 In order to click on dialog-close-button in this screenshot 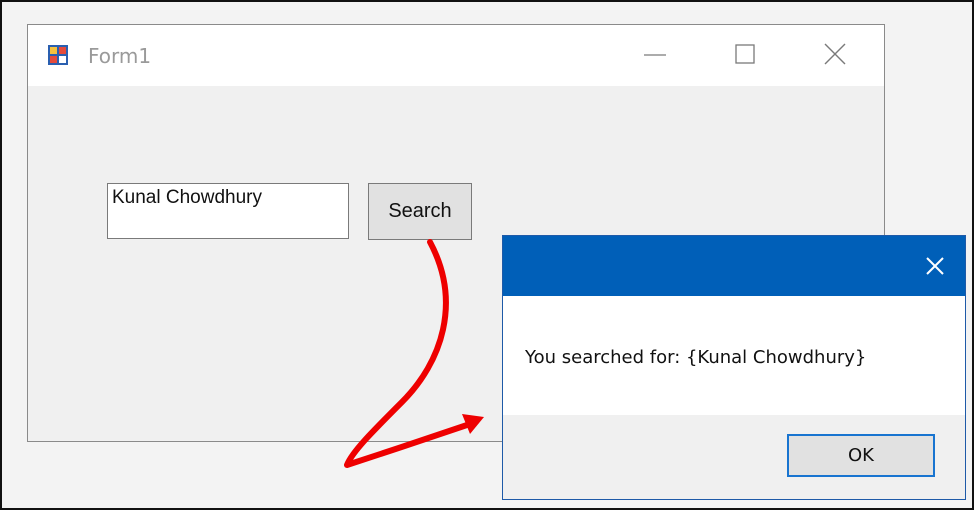, I will do `click(935, 266)`.